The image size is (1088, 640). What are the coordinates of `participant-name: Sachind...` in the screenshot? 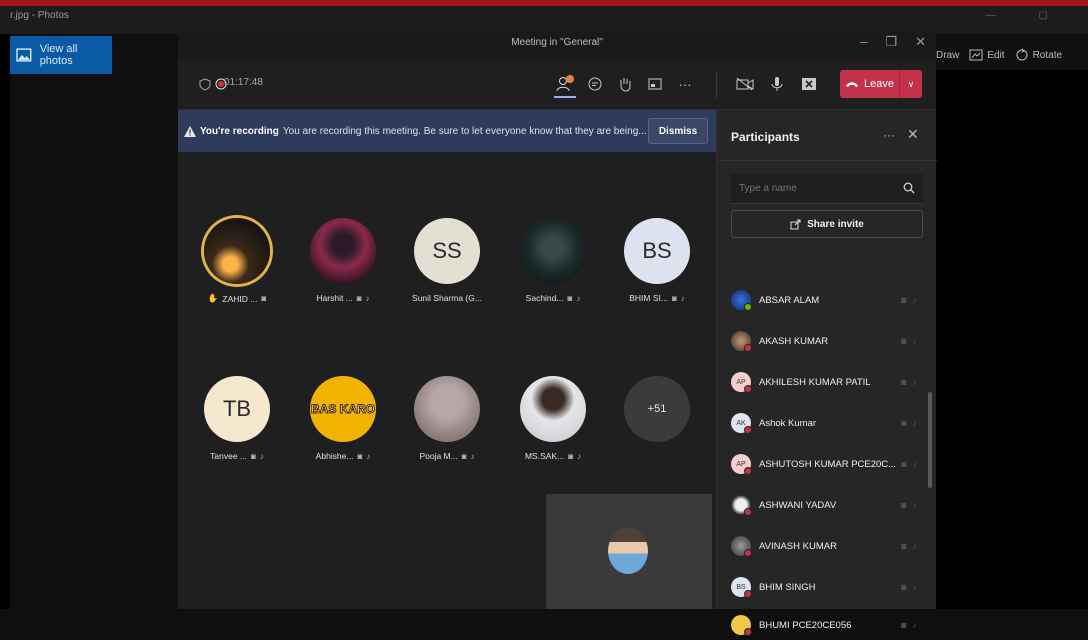 It's located at (544, 298).